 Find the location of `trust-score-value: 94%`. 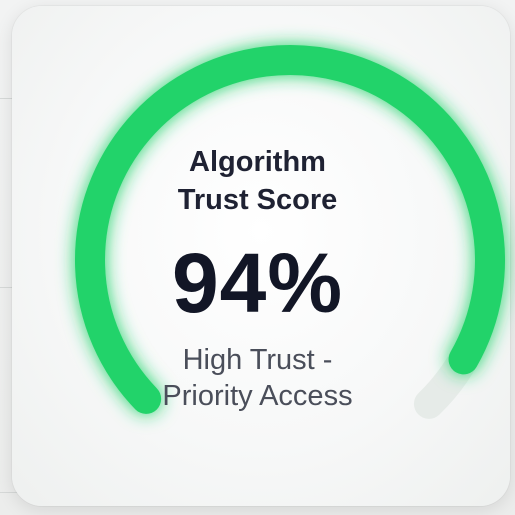

trust-score-value: 94% is located at coordinates (257, 283).